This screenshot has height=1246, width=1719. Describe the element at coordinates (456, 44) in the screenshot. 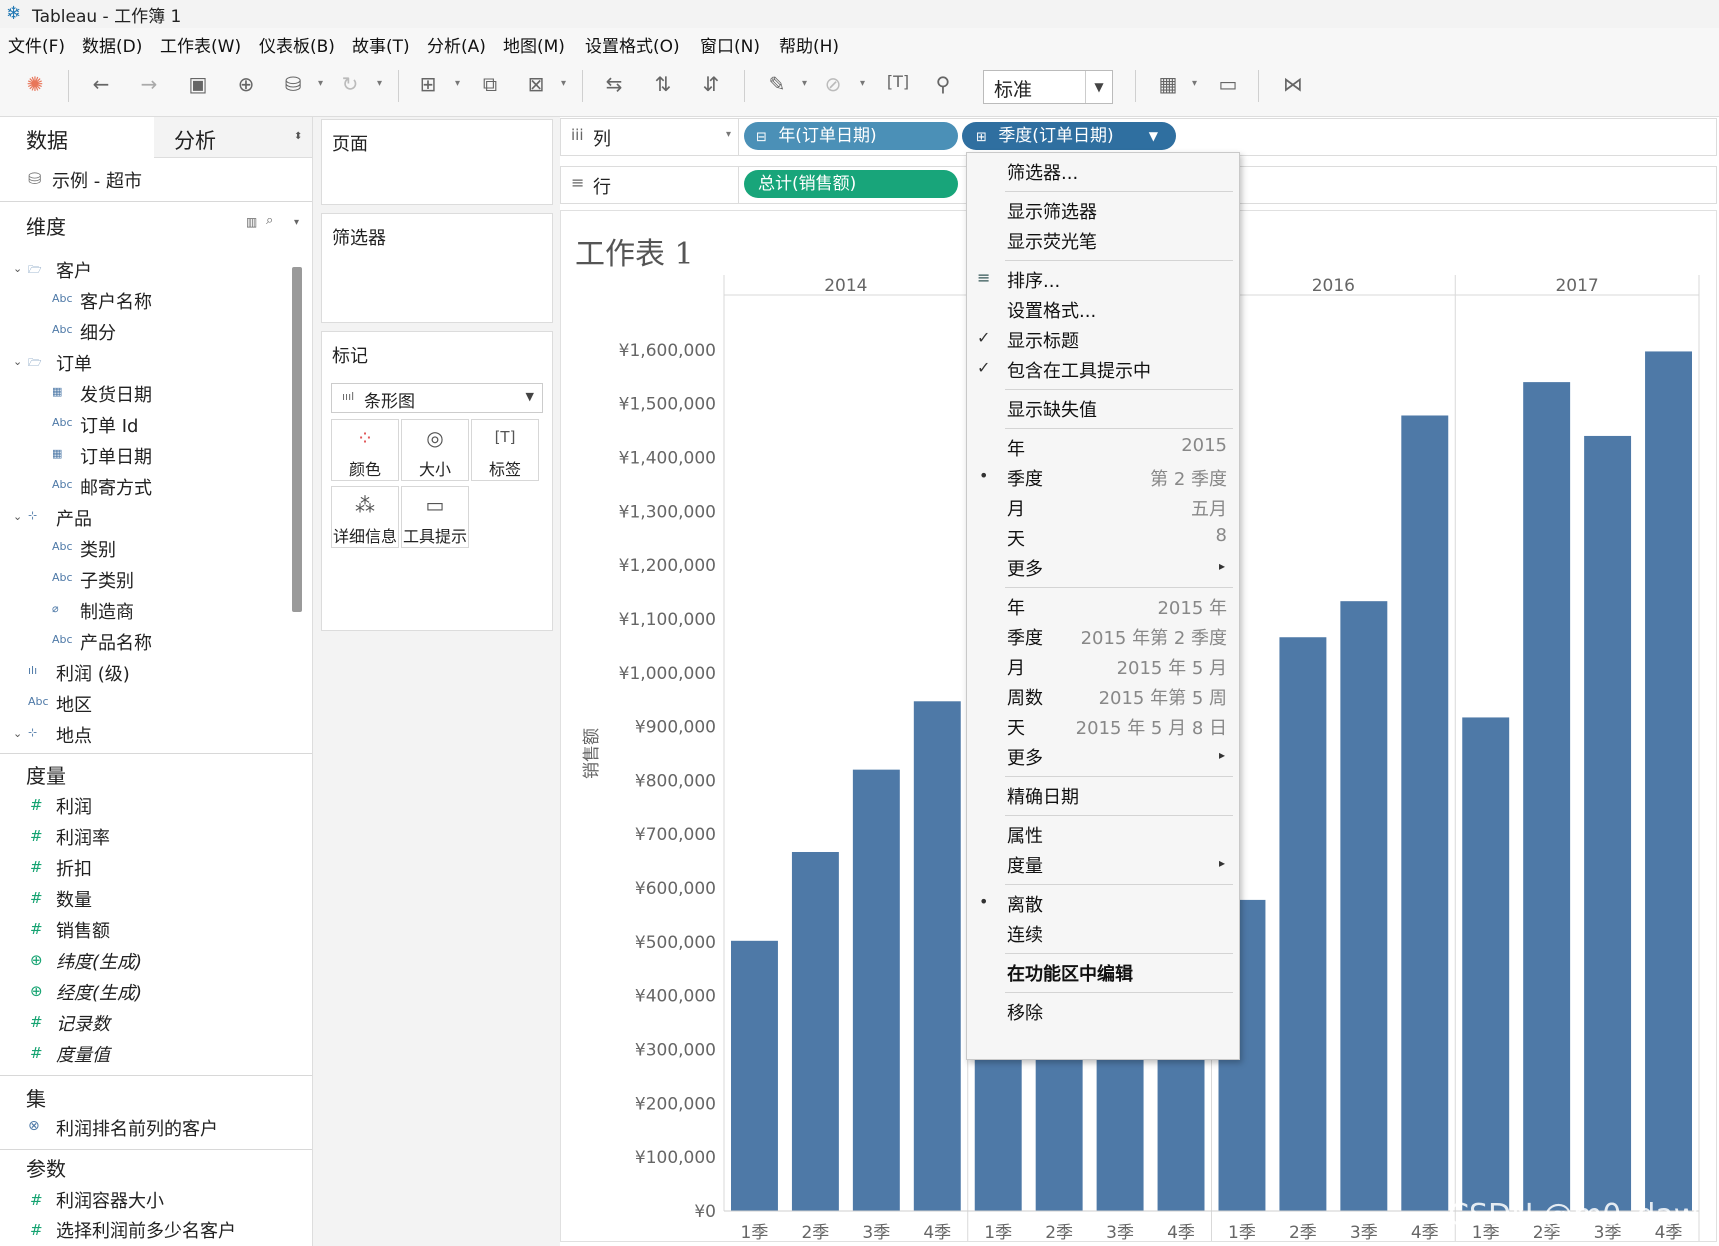

I see `menu-analysis: 分析(A)` at that location.